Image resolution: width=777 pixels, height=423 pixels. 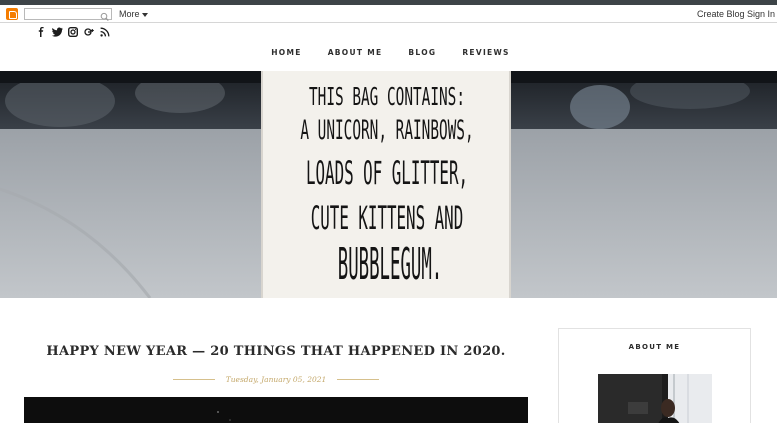 What do you see at coordinates (761, 14) in the screenshot?
I see `sign-in-link: Sign In` at bounding box center [761, 14].